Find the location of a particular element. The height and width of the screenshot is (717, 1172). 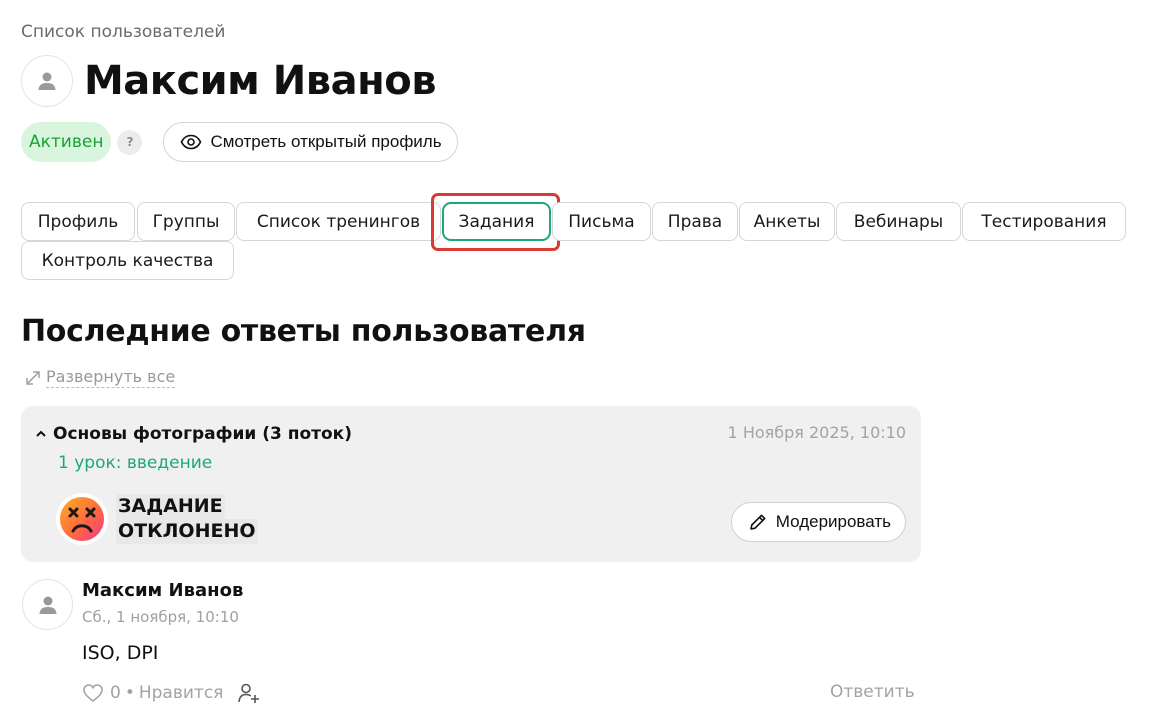

moderate-label: Модерировать is located at coordinates (833, 521).